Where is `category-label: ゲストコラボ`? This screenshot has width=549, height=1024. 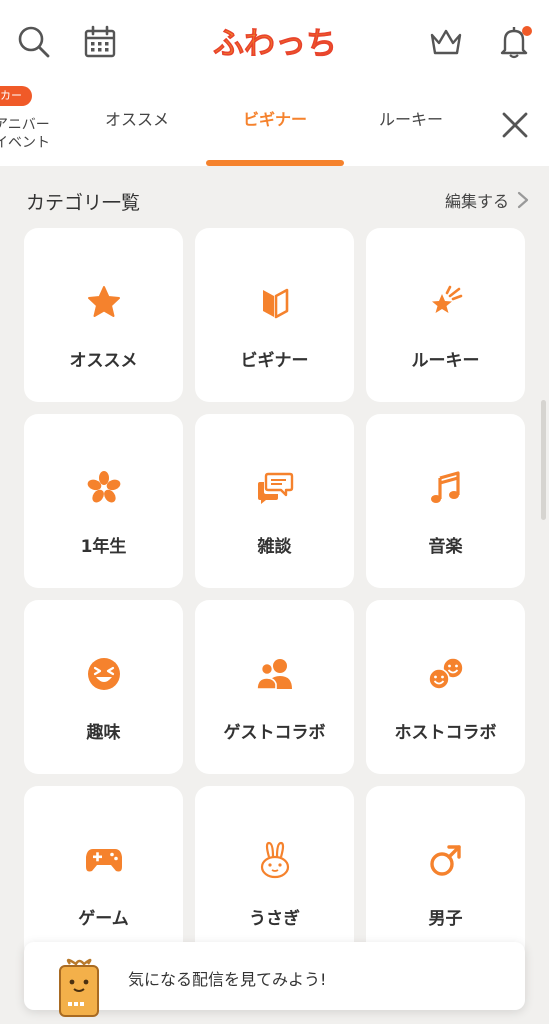 category-label: ゲストコラボ is located at coordinates (274, 733).